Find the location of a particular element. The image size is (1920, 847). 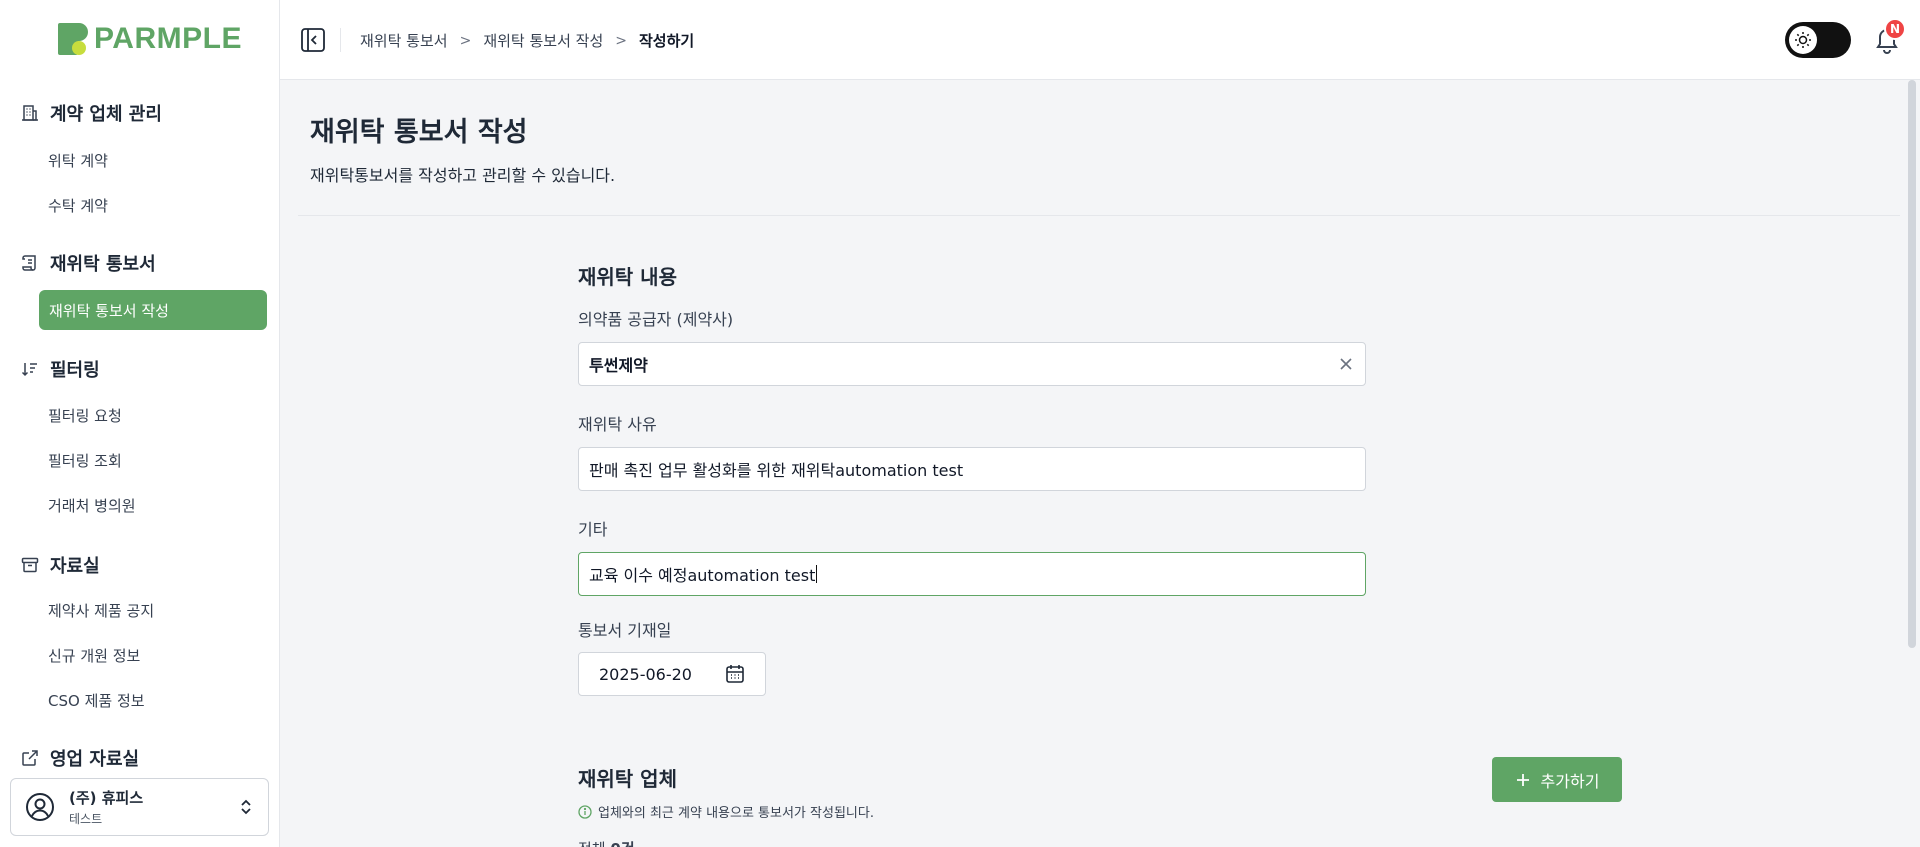

nav-group-filtering: 필터링 is located at coordinates (60, 369).